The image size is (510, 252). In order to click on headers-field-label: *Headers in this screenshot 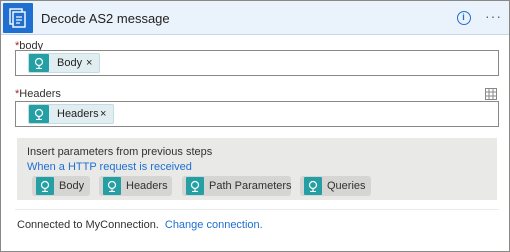, I will do `click(38, 94)`.